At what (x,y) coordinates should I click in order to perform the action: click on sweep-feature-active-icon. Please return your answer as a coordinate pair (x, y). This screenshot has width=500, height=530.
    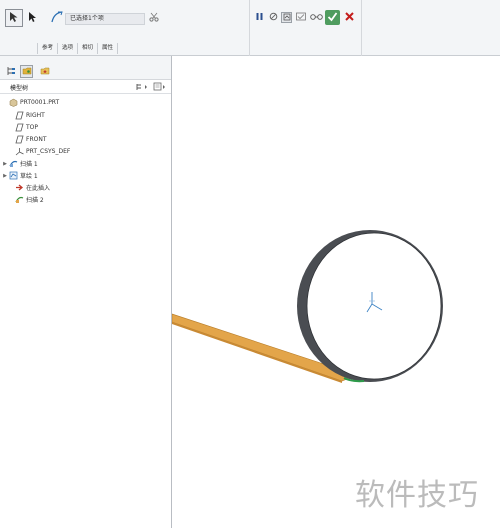
    Looking at the image, I should click on (19, 200).